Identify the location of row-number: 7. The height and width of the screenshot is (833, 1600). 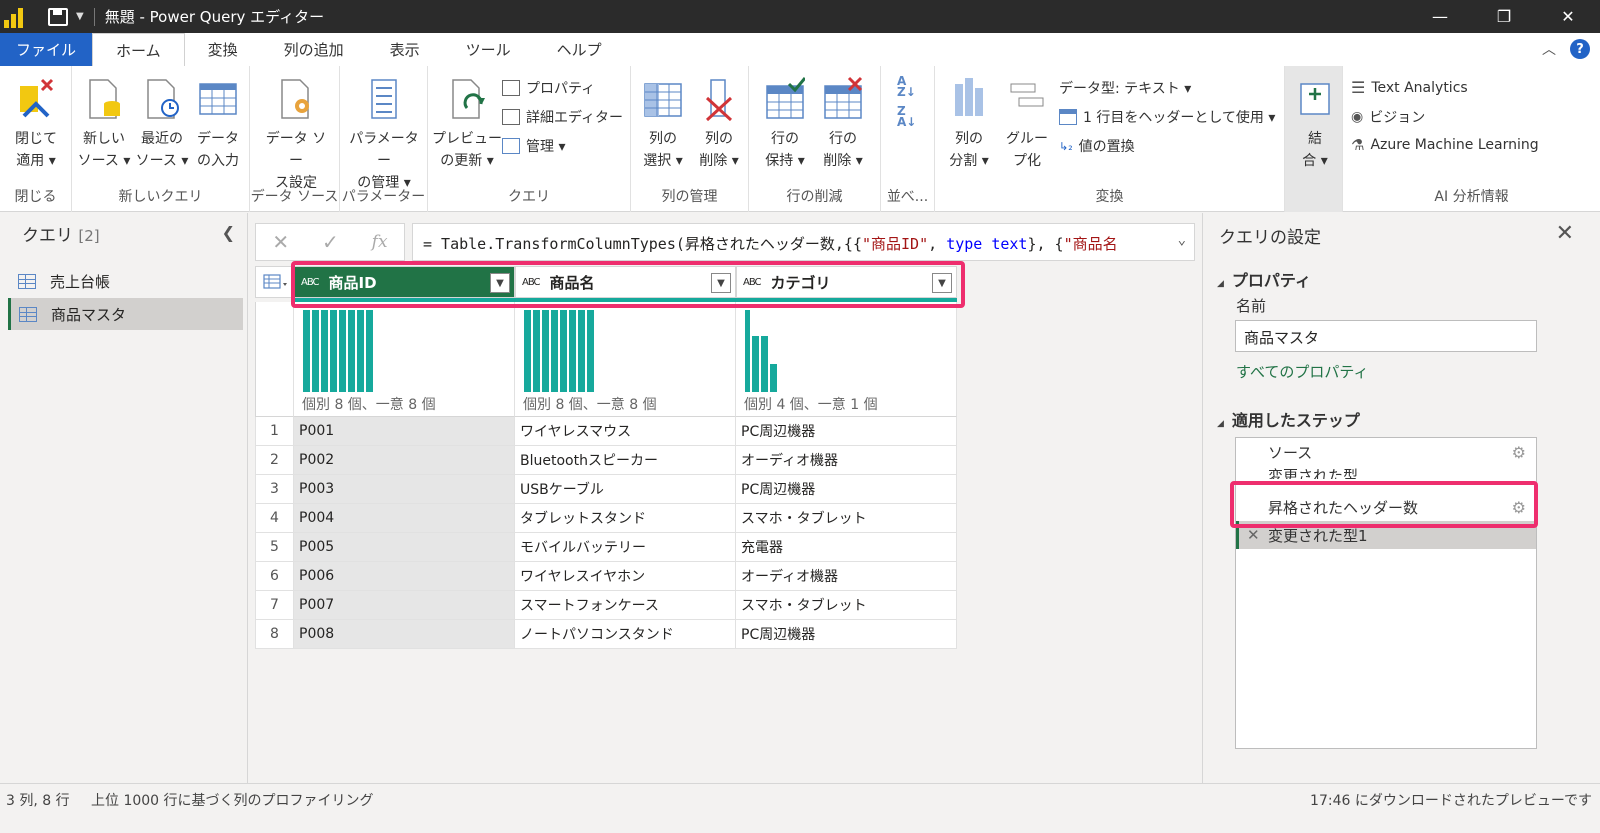
(274, 605).